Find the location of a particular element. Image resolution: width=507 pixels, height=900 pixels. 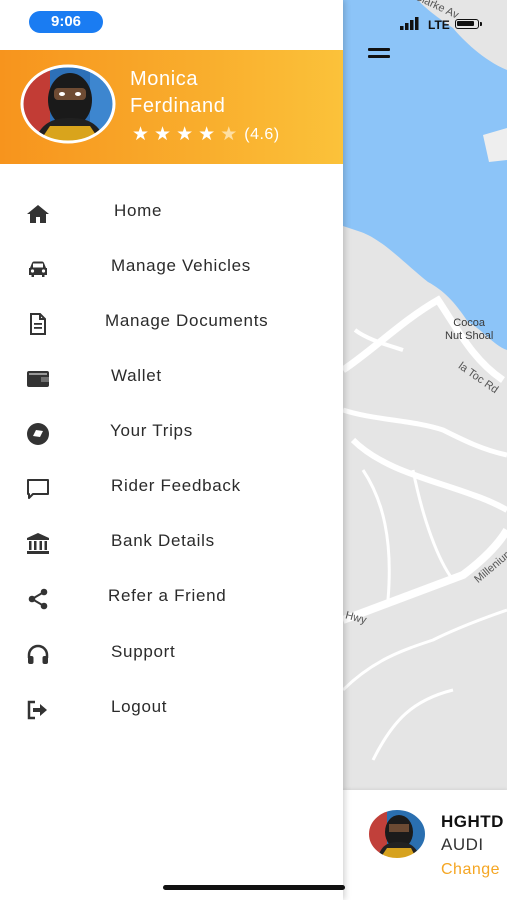

headphones-icon is located at coordinates (38, 654).